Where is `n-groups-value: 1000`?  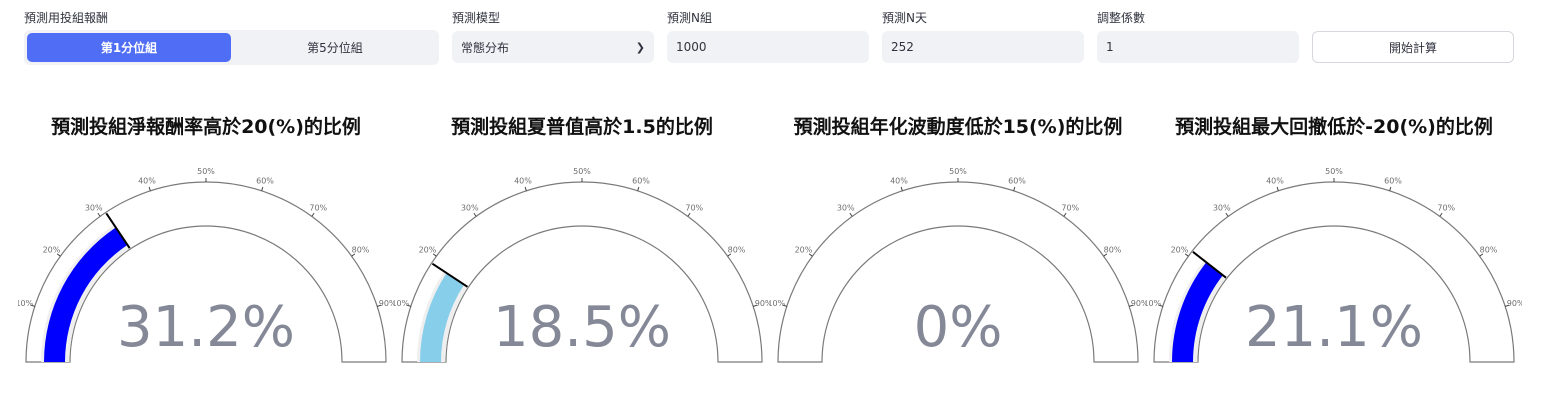 n-groups-value: 1000 is located at coordinates (691, 47).